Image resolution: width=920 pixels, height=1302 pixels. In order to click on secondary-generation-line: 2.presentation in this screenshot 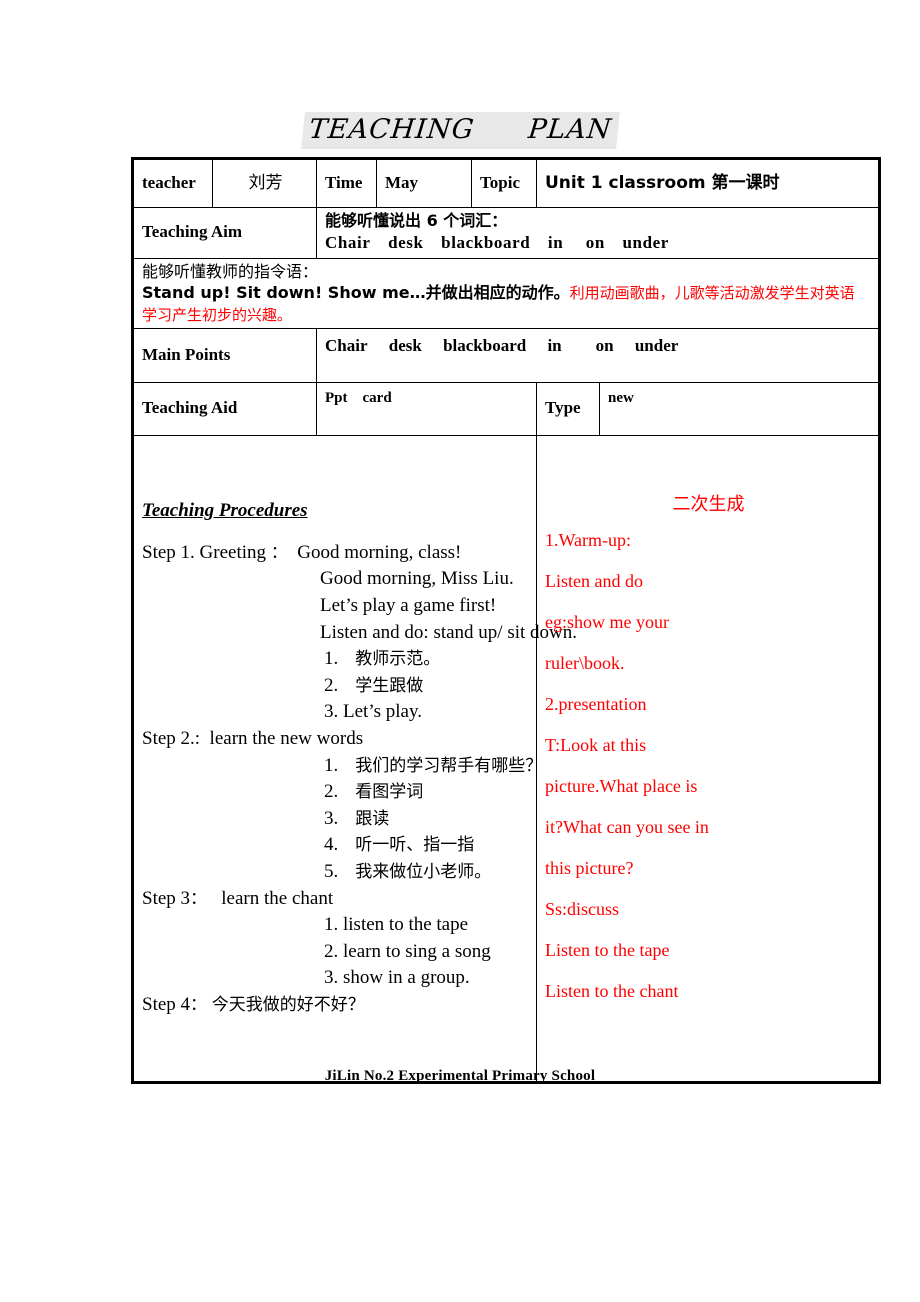, I will do `click(596, 704)`.